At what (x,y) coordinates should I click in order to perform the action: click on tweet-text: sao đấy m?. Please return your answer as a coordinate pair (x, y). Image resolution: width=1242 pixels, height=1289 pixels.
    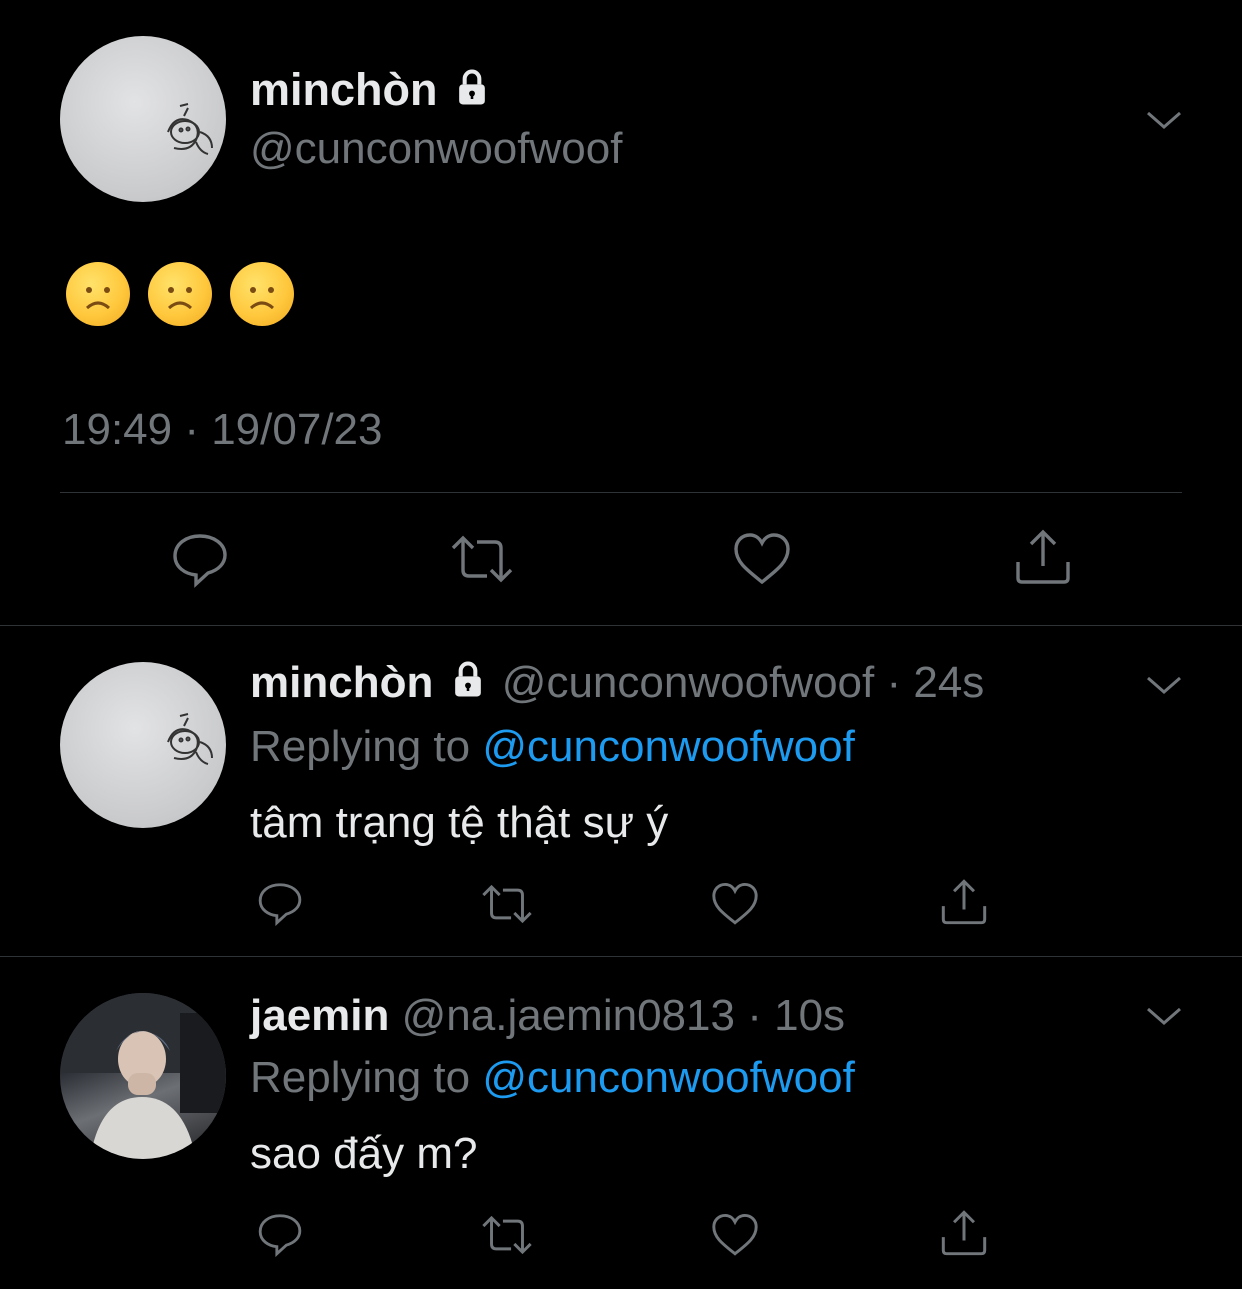
    Looking at the image, I should click on (364, 1153).